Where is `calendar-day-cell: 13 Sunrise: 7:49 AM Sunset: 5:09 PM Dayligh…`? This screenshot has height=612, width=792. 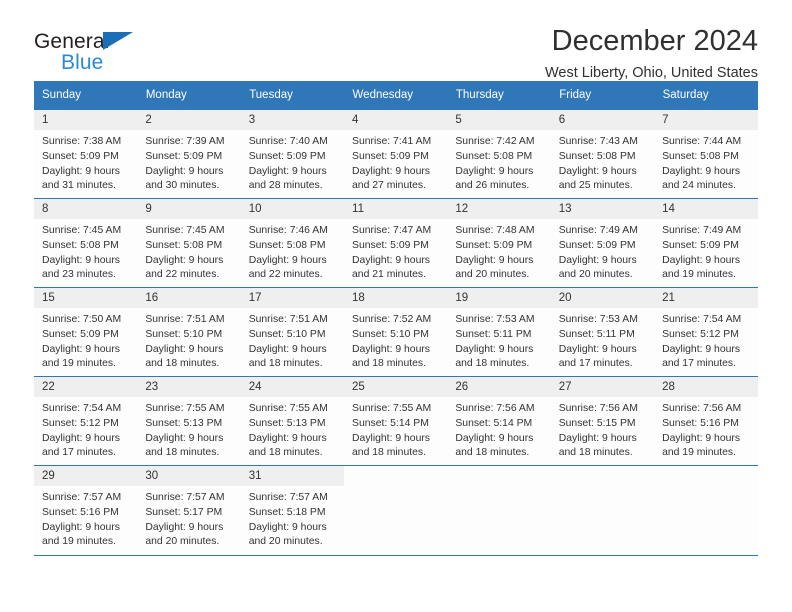 calendar-day-cell: 13 Sunrise: 7:49 AM Sunset: 5:09 PM Dayligh… is located at coordinates (602, 243).